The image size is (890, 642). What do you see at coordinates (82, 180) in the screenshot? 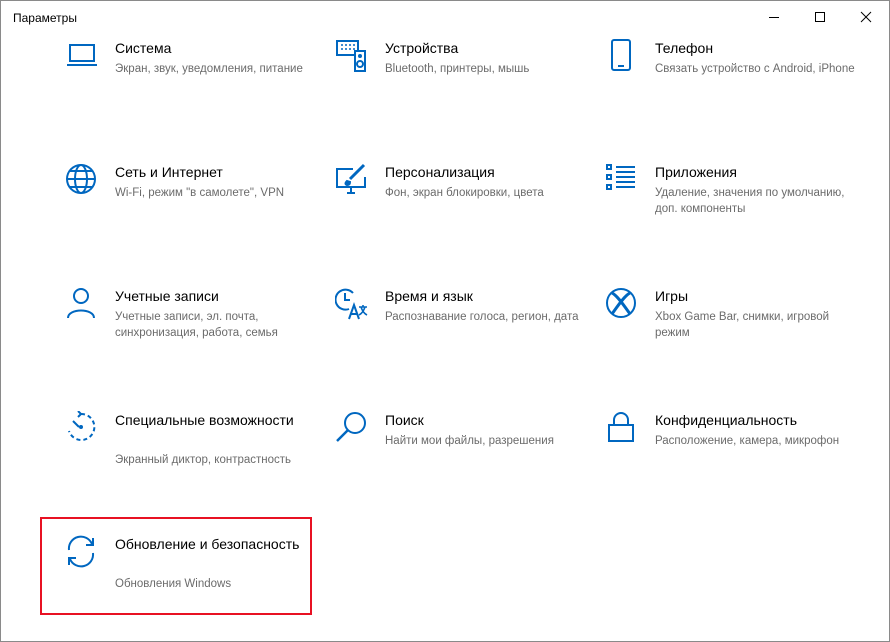
I see `globe-icon` at bounding box center [82, 180].